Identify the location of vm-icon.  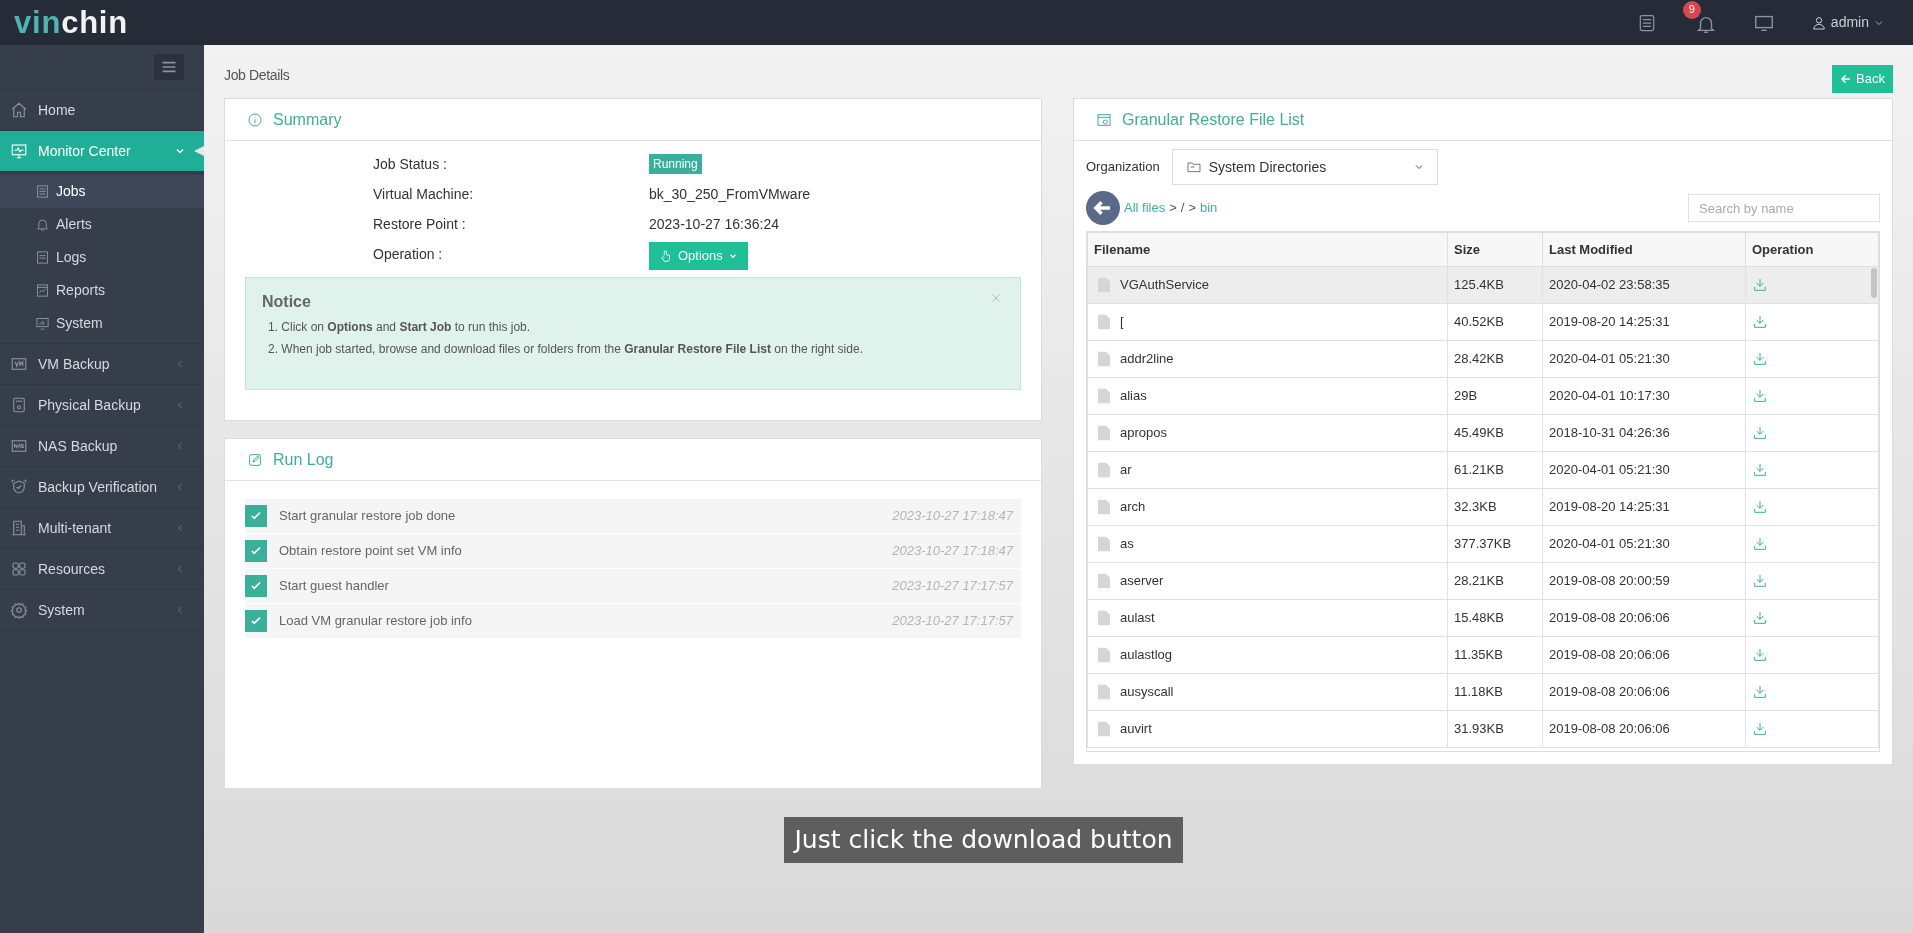
(19, 364).